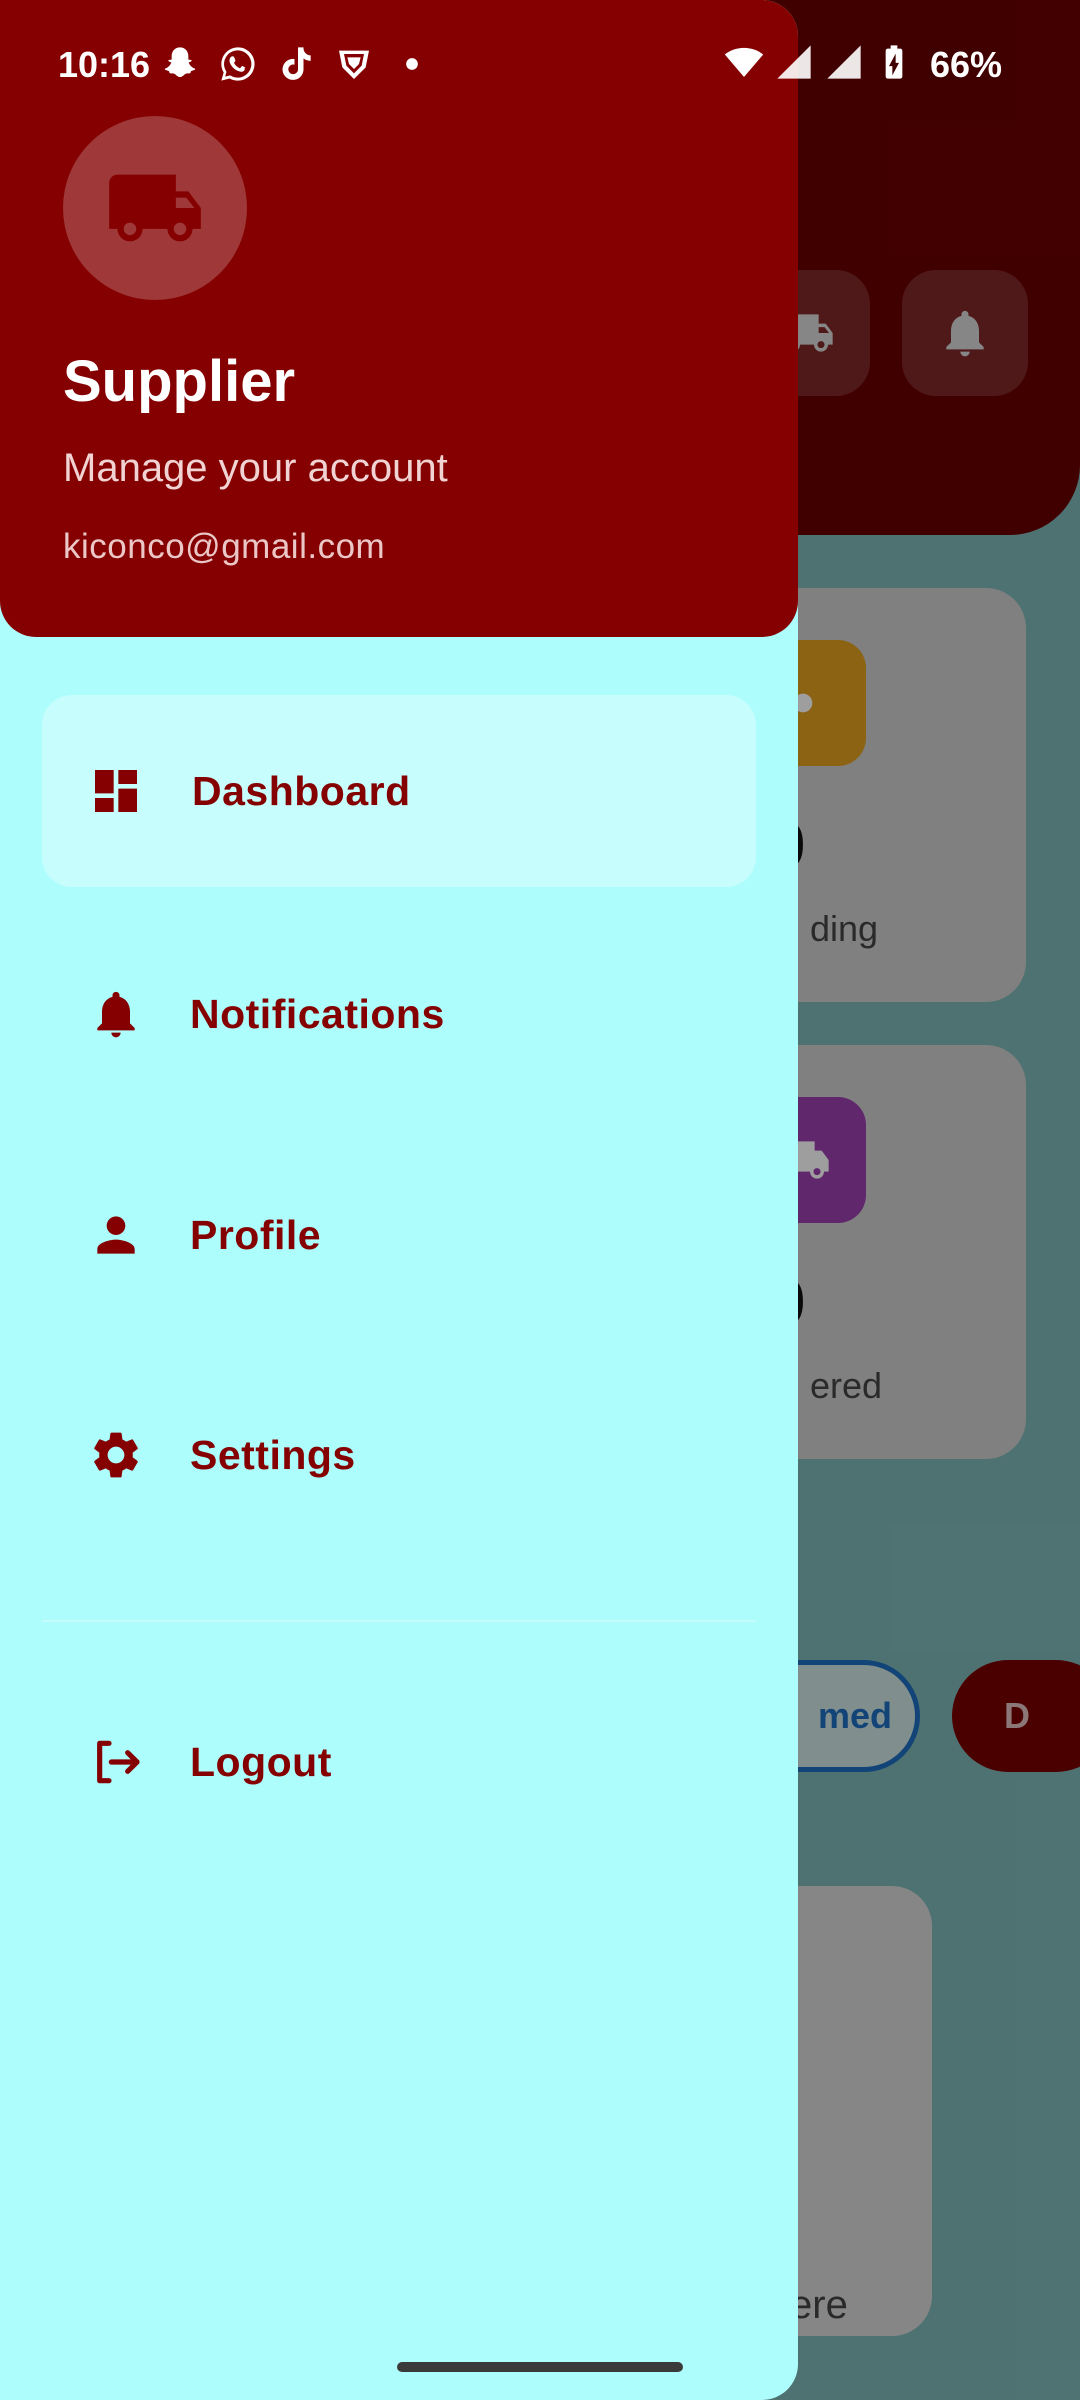  I want to click on home-indicator, so click(540, 2367).